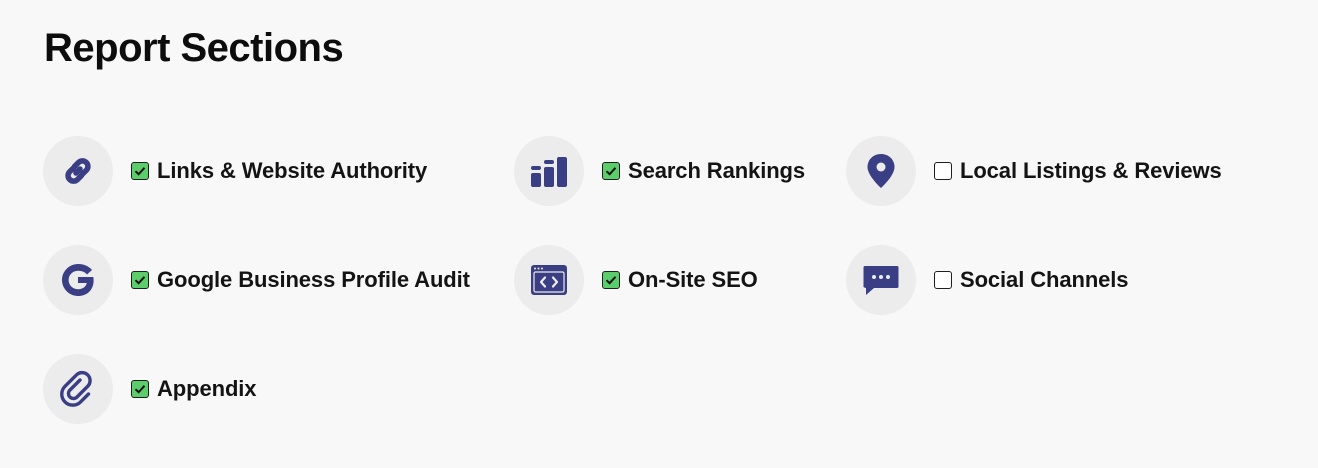  I want to click on section-appendix: Appendix, so click(150, 389).